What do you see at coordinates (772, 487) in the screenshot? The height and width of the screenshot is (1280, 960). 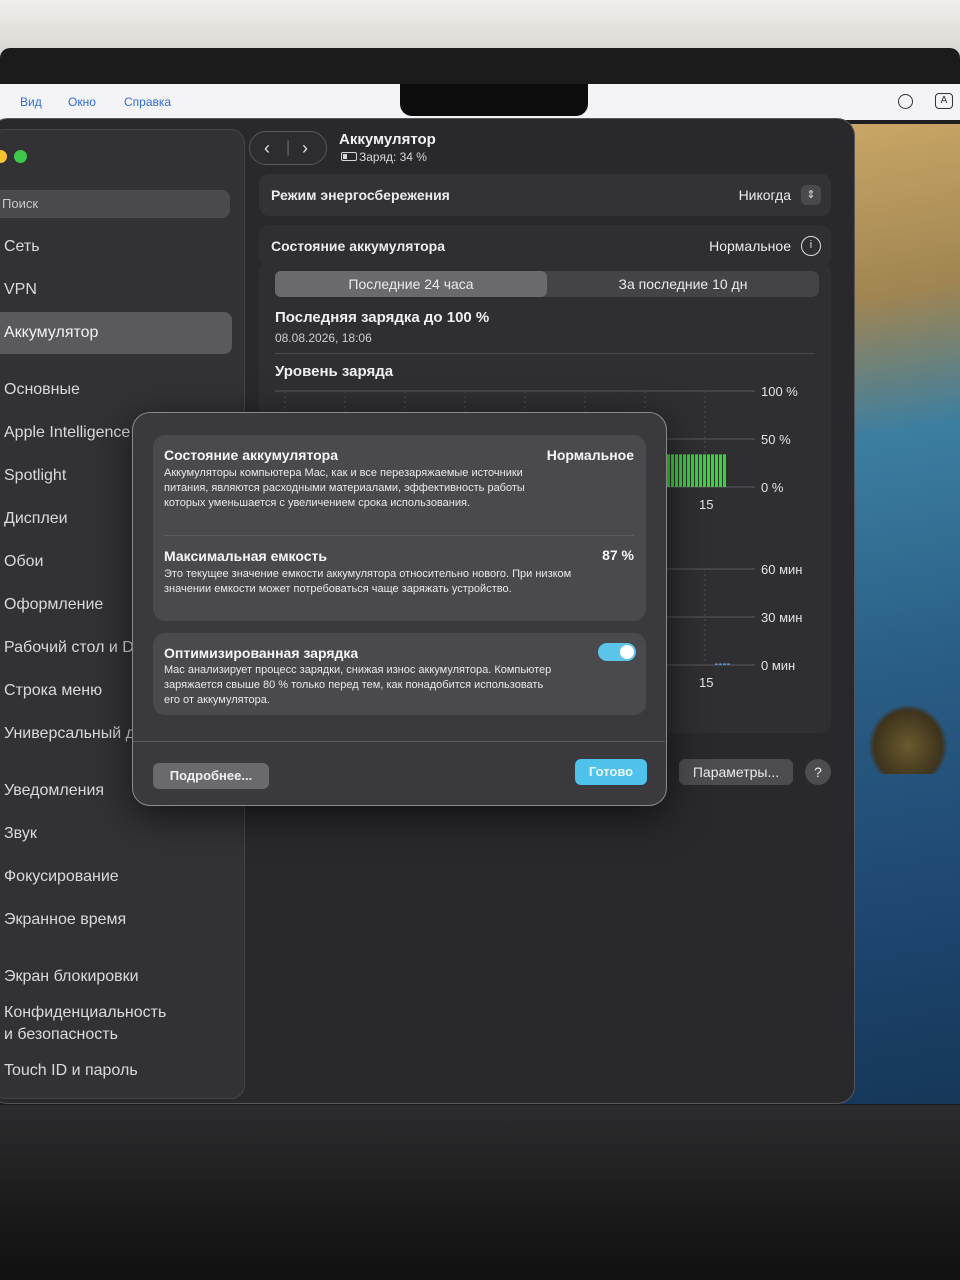 I see `y-tick-label: 0 %` at bounding box center [772, 487].